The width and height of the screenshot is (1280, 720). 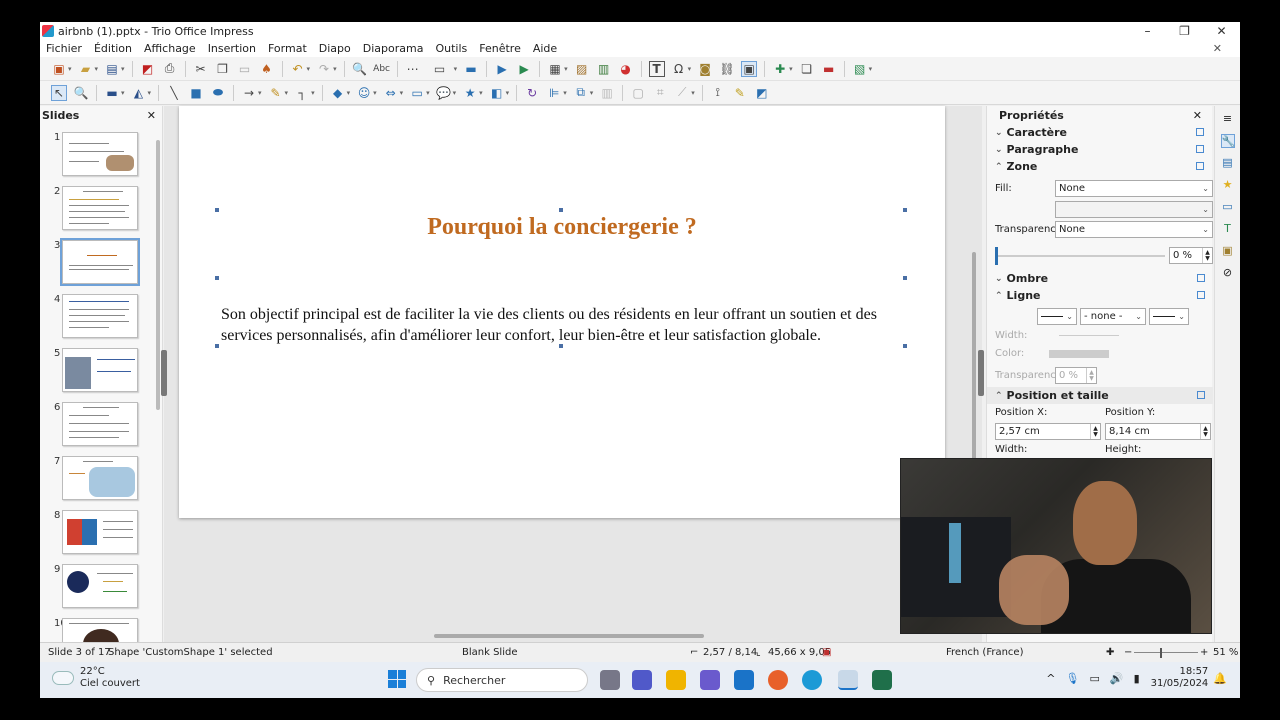 I want to click on stars-icon: ★, so click(x=470, y=93).